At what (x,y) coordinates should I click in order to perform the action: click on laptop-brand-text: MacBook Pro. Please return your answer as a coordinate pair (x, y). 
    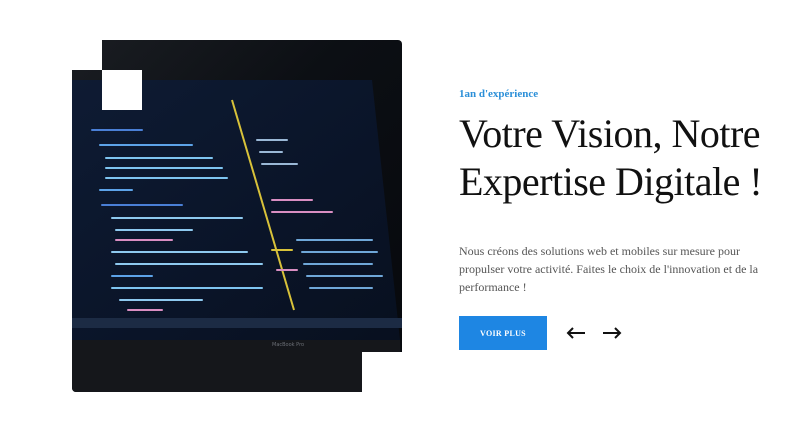
    Looking at the image, I should click on (288, 345).